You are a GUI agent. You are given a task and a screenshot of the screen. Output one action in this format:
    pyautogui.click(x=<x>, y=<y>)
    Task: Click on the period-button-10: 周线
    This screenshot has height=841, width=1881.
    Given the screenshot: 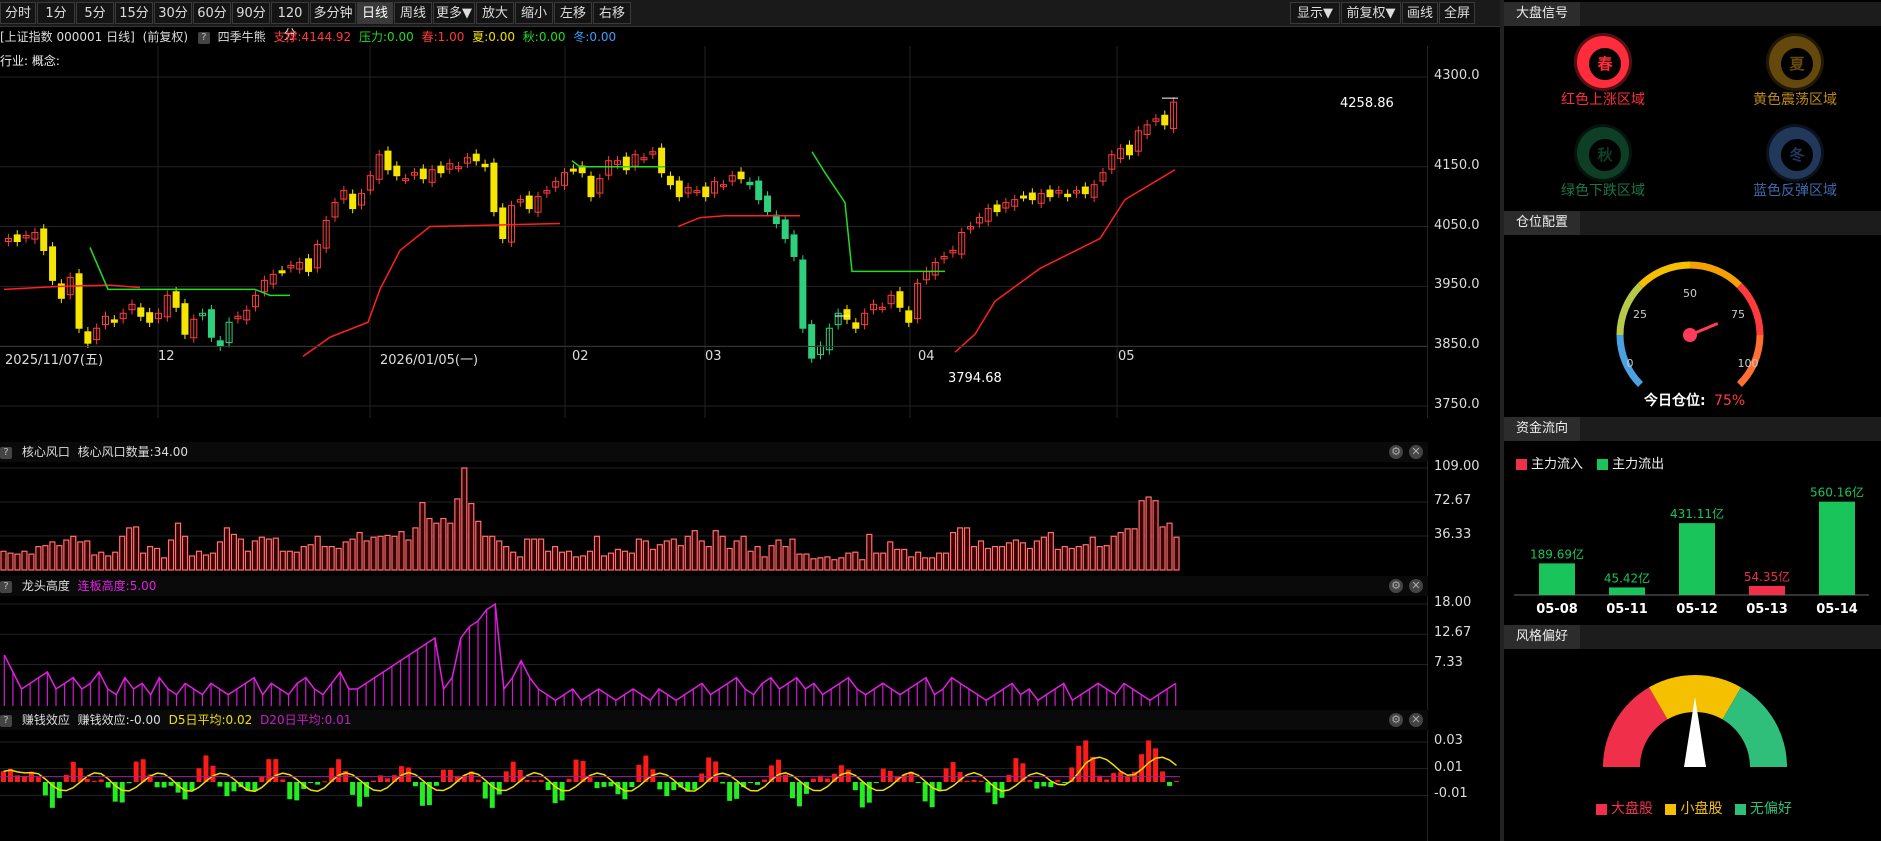 What is the action you would take?
    pyautogui.click(x=413, y=13)
    